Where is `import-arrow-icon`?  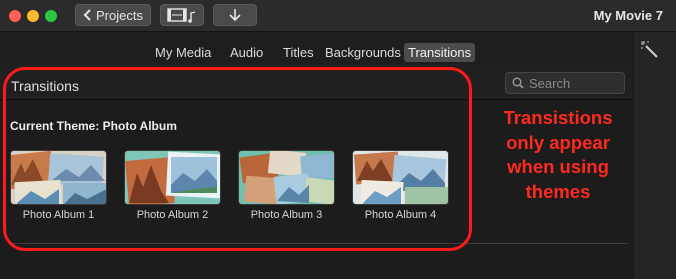 import-arrow-icon is located at coordinates (235, 15).